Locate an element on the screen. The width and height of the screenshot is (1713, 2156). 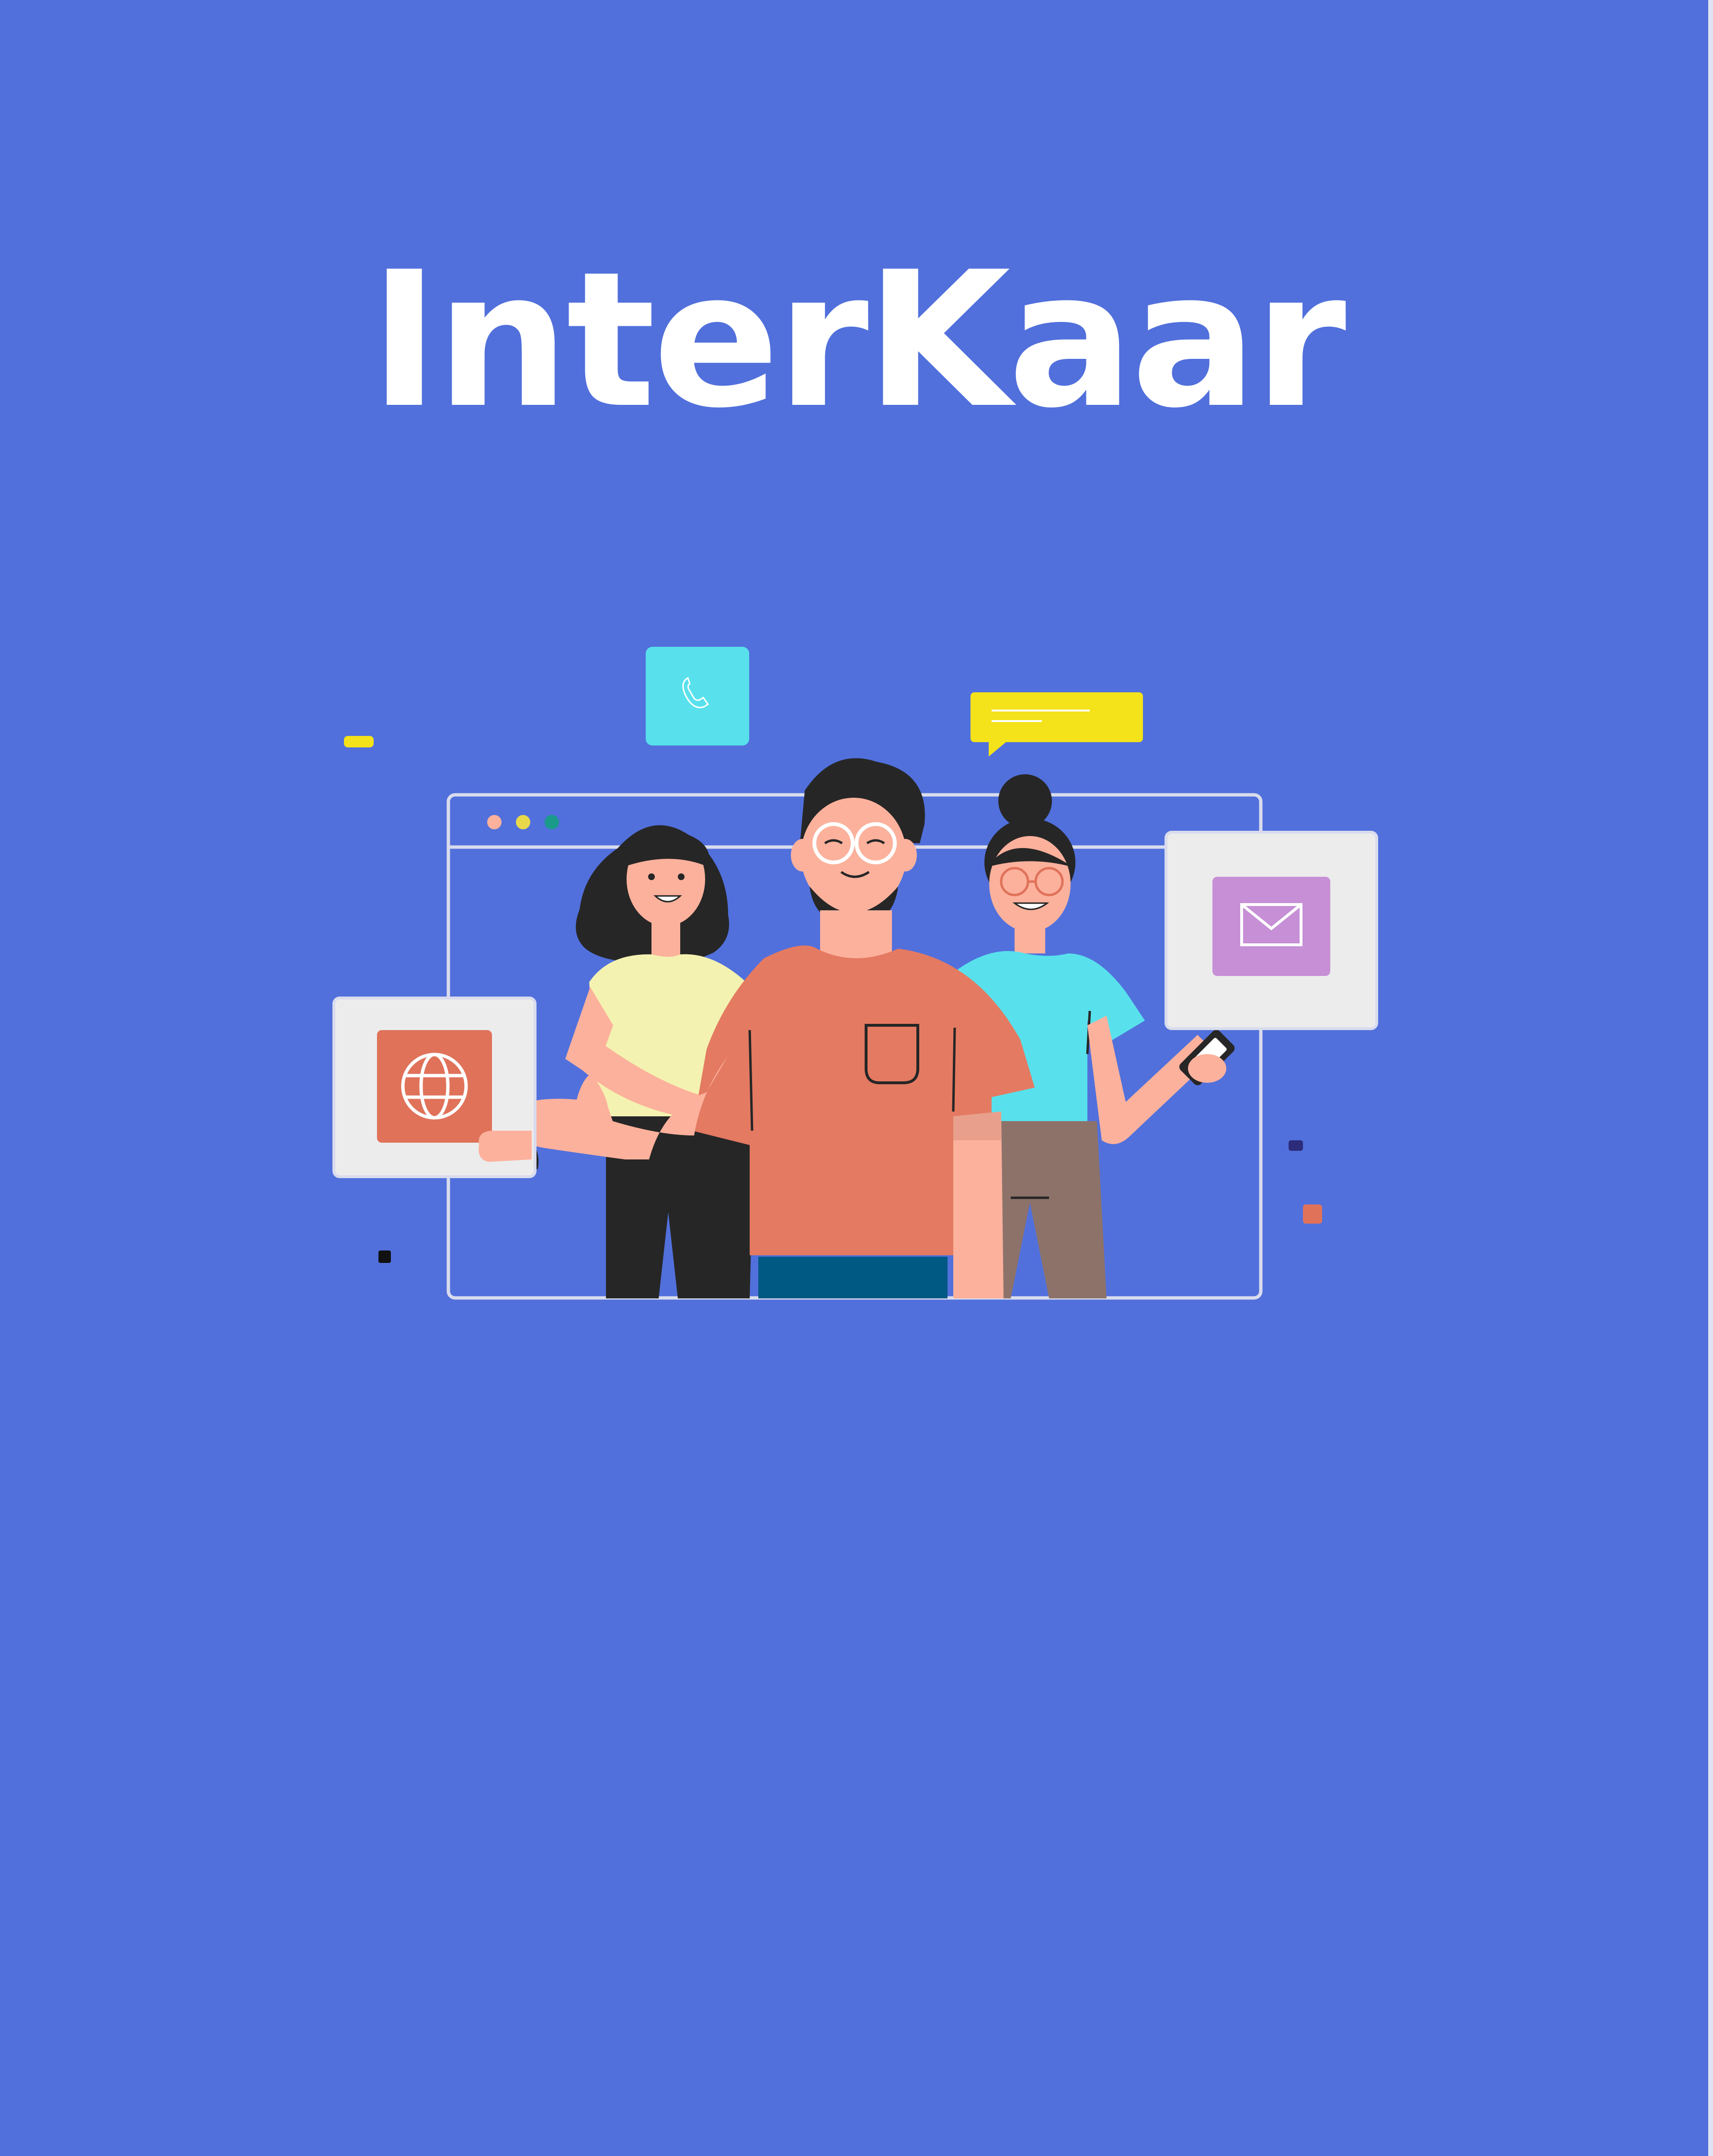
chat-bubble-icon is located at coordinates (1057, 724).